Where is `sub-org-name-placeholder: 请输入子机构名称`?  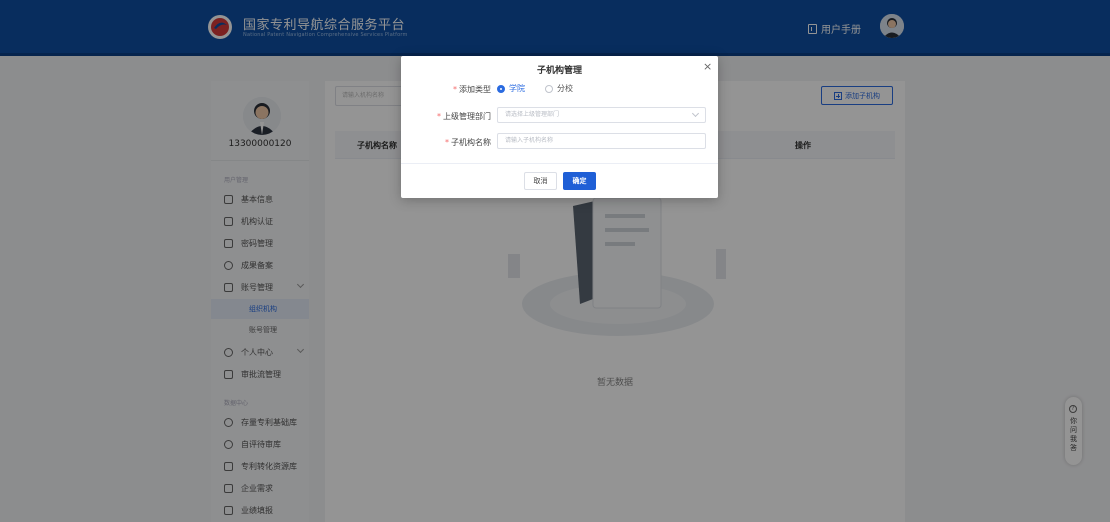
sub-org-name-placeholder: 请输入子机构名称 is located at coordinates (529, 140).